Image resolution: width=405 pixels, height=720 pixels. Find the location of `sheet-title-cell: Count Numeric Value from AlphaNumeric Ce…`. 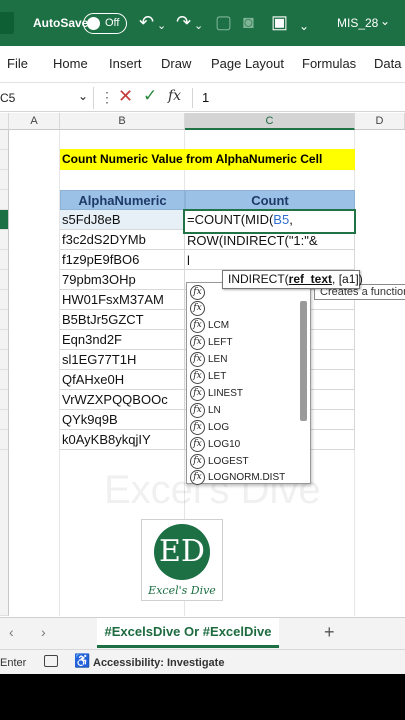

sheet-title-cell: Count Numeric Value from AlphaNumeric Ce… is located at coordinates (207, 159).